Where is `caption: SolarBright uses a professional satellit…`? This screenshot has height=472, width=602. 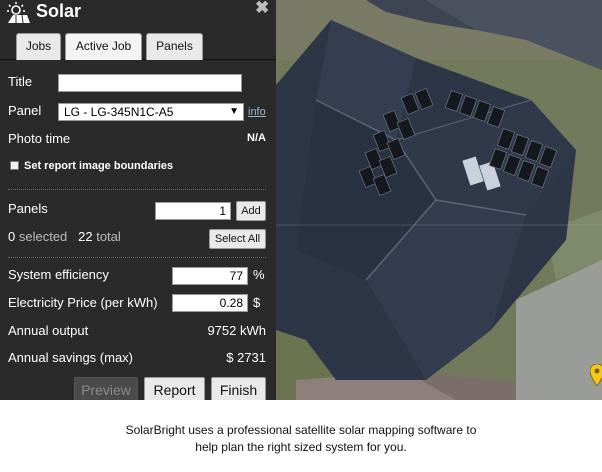
caption: SolarBright uses a professional satellit… is located at coordinates (301, 439).